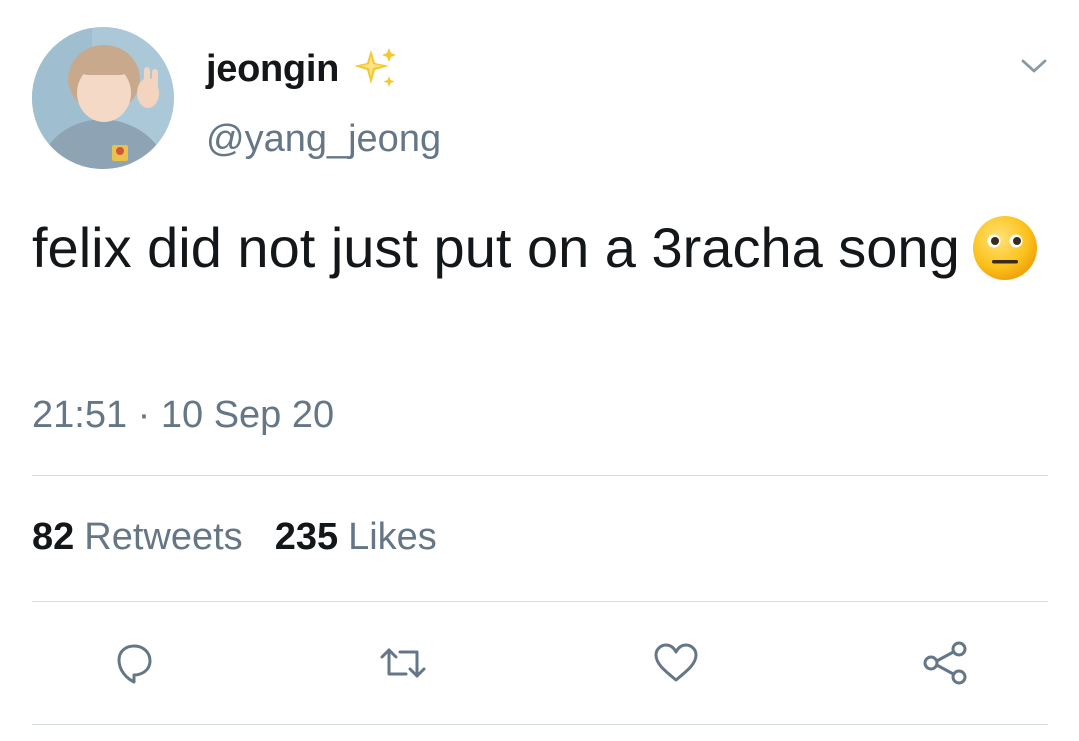  I want to click on retweet-icon, so click(403, 663).